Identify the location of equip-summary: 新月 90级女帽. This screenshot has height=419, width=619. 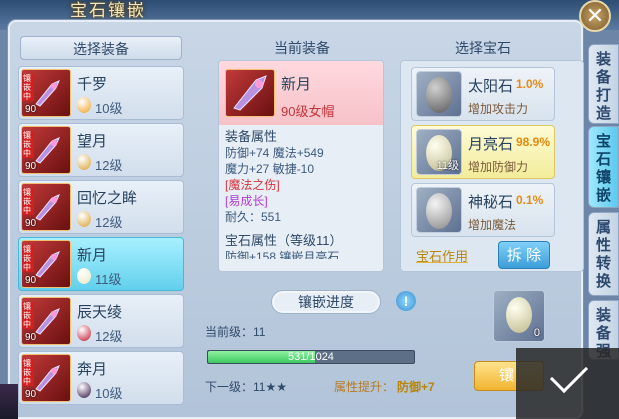
(301, 93).